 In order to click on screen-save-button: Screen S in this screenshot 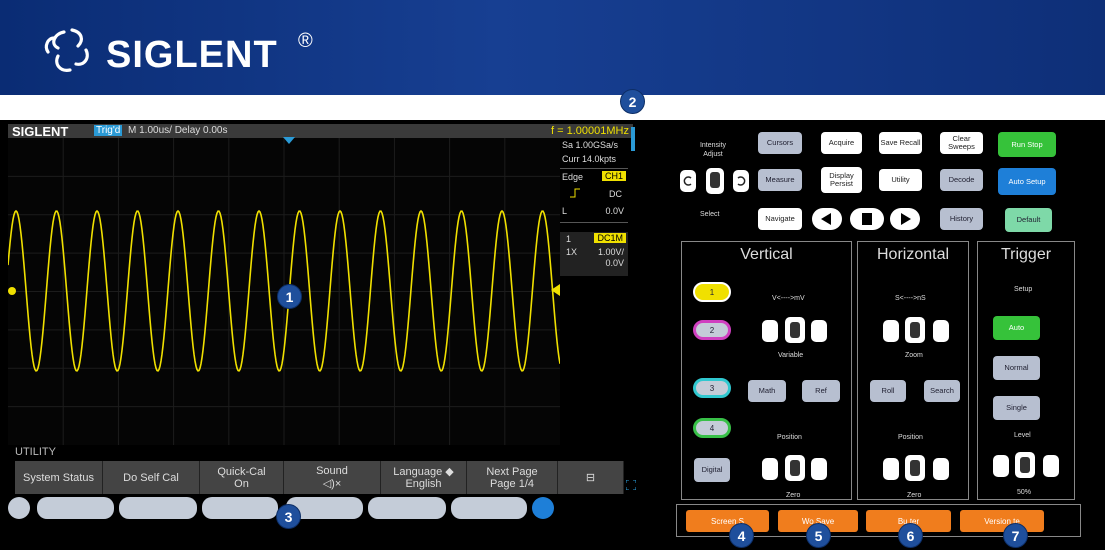, I will do `click(727, 521)`.